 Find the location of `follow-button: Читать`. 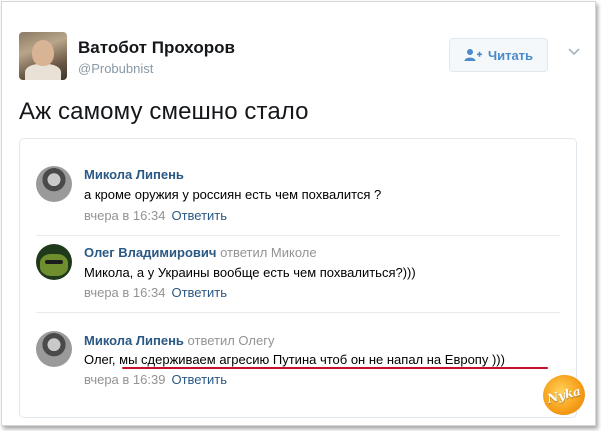

follow-button: Читать is located at coordinates (498, 55).